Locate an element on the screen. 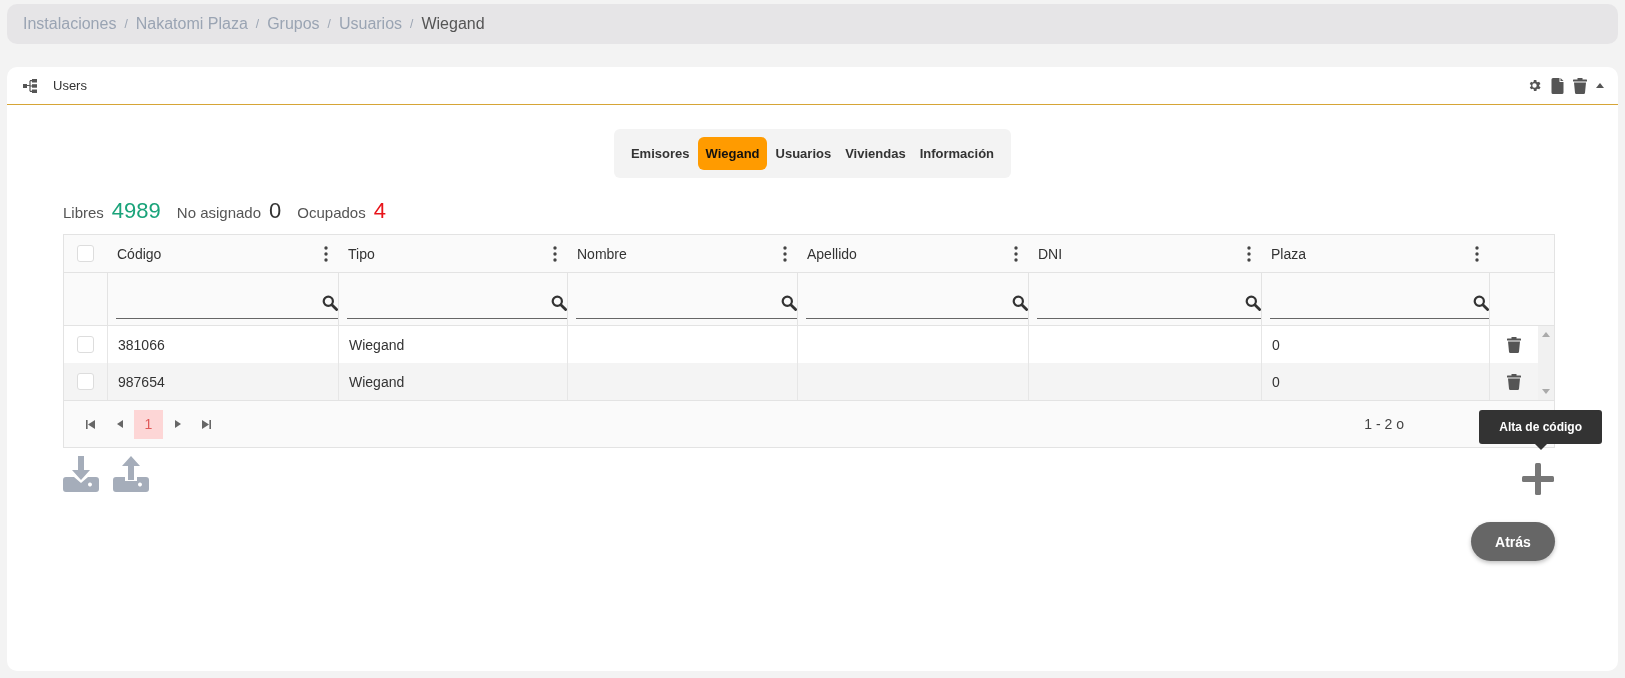  panel-title: Users is located at coordinates (70, 85).